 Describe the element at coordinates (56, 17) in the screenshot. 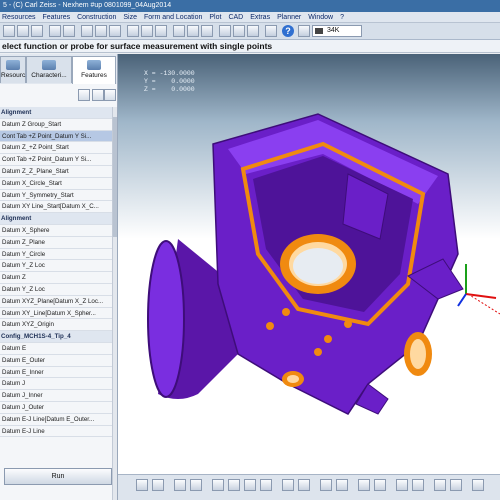

I see `menu-features: Features` at that location.